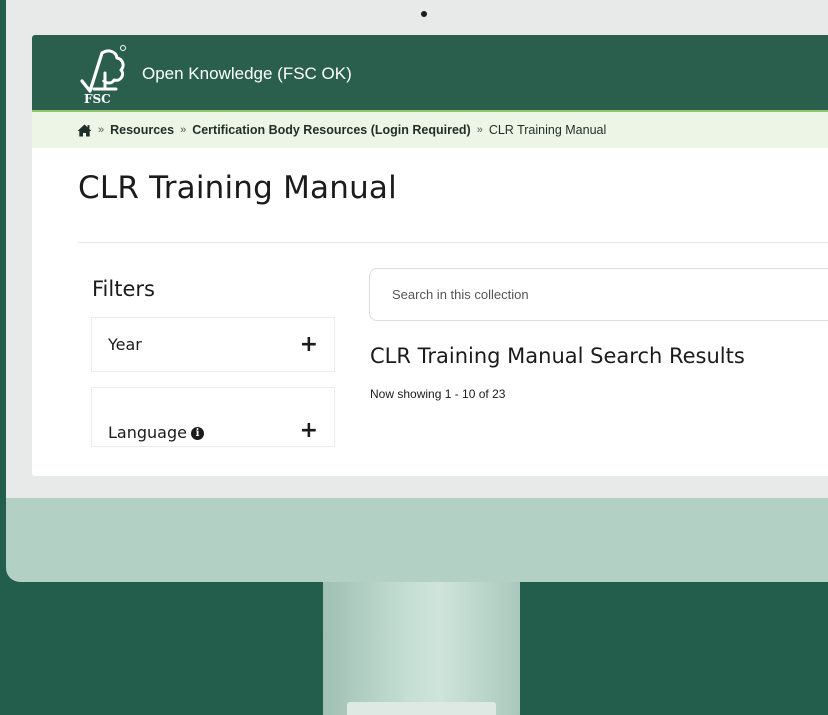 This screenshot has width=828, height=715. What do you see at coordinates (97, 98) in the screenshot?
I see `logo-text: FSC` at bounding box center [97, 98].